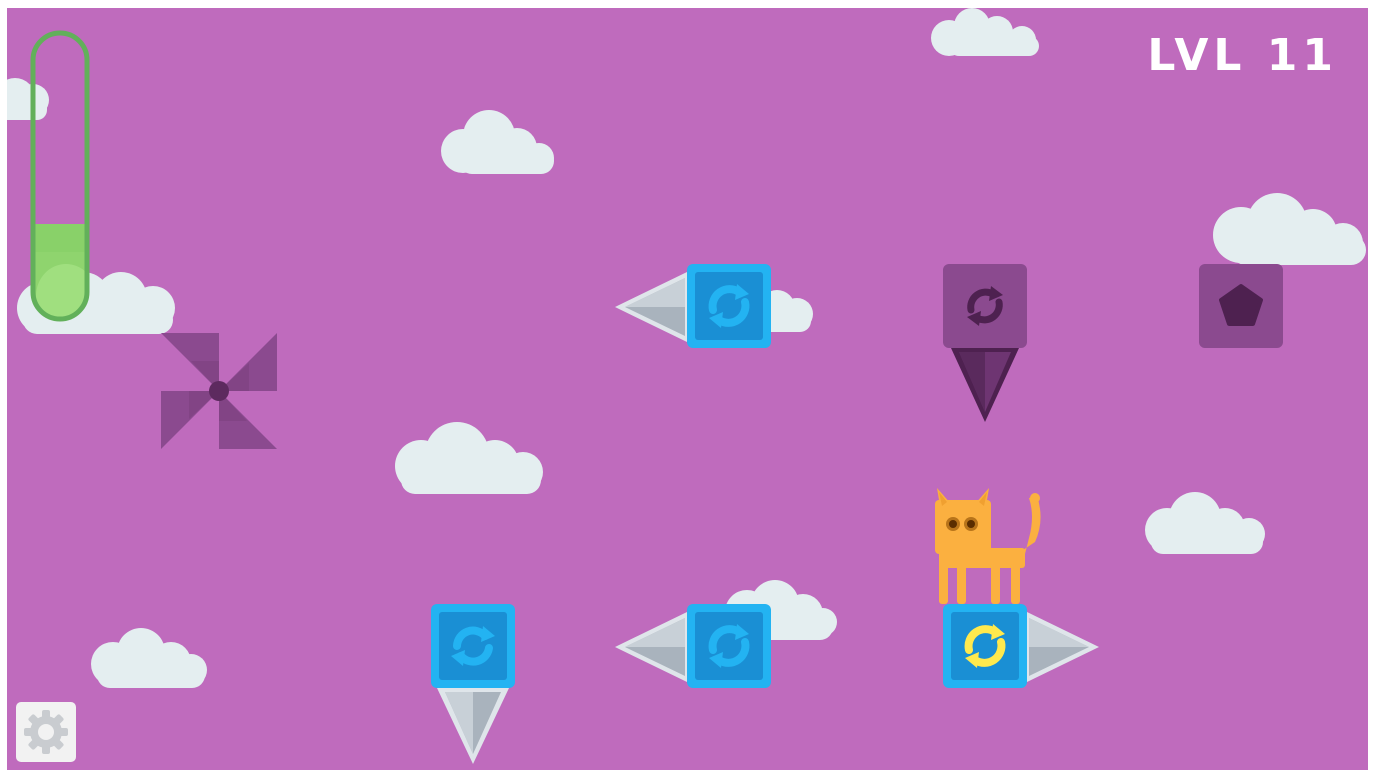 Image resolution: width=1375 pixels, height=771 pixels. I want to click on pentagon-icon, so click(1241, 305).